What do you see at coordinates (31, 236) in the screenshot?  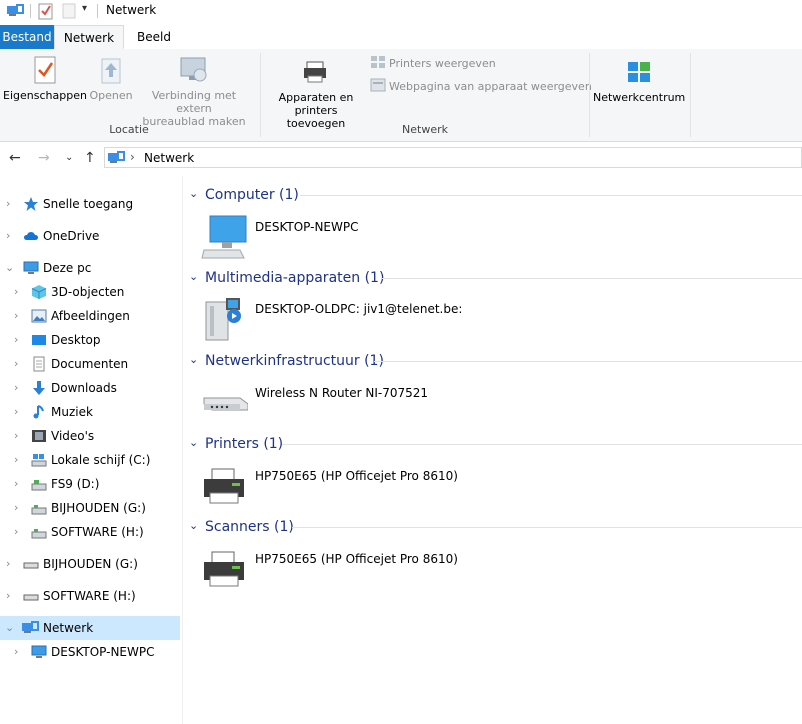 I see `cloud-icon` at bounding box center [31, 236].